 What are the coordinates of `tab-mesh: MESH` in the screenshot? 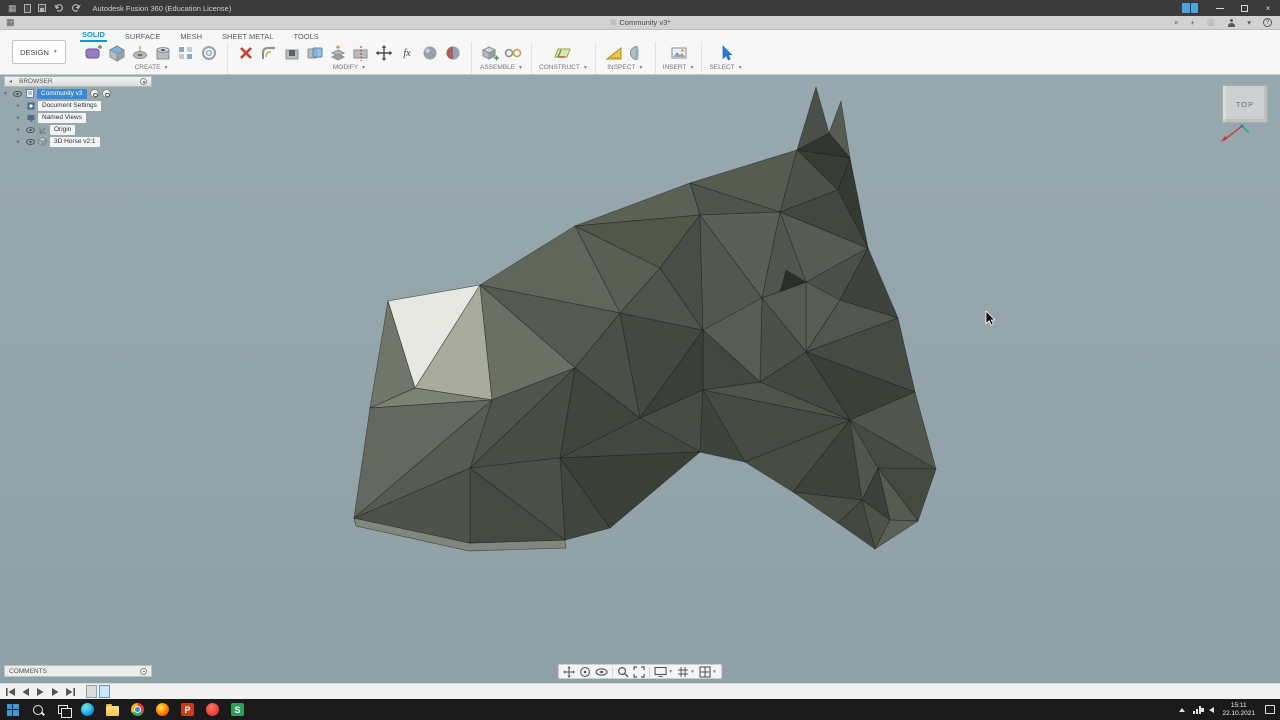 It's located at (191, 37).